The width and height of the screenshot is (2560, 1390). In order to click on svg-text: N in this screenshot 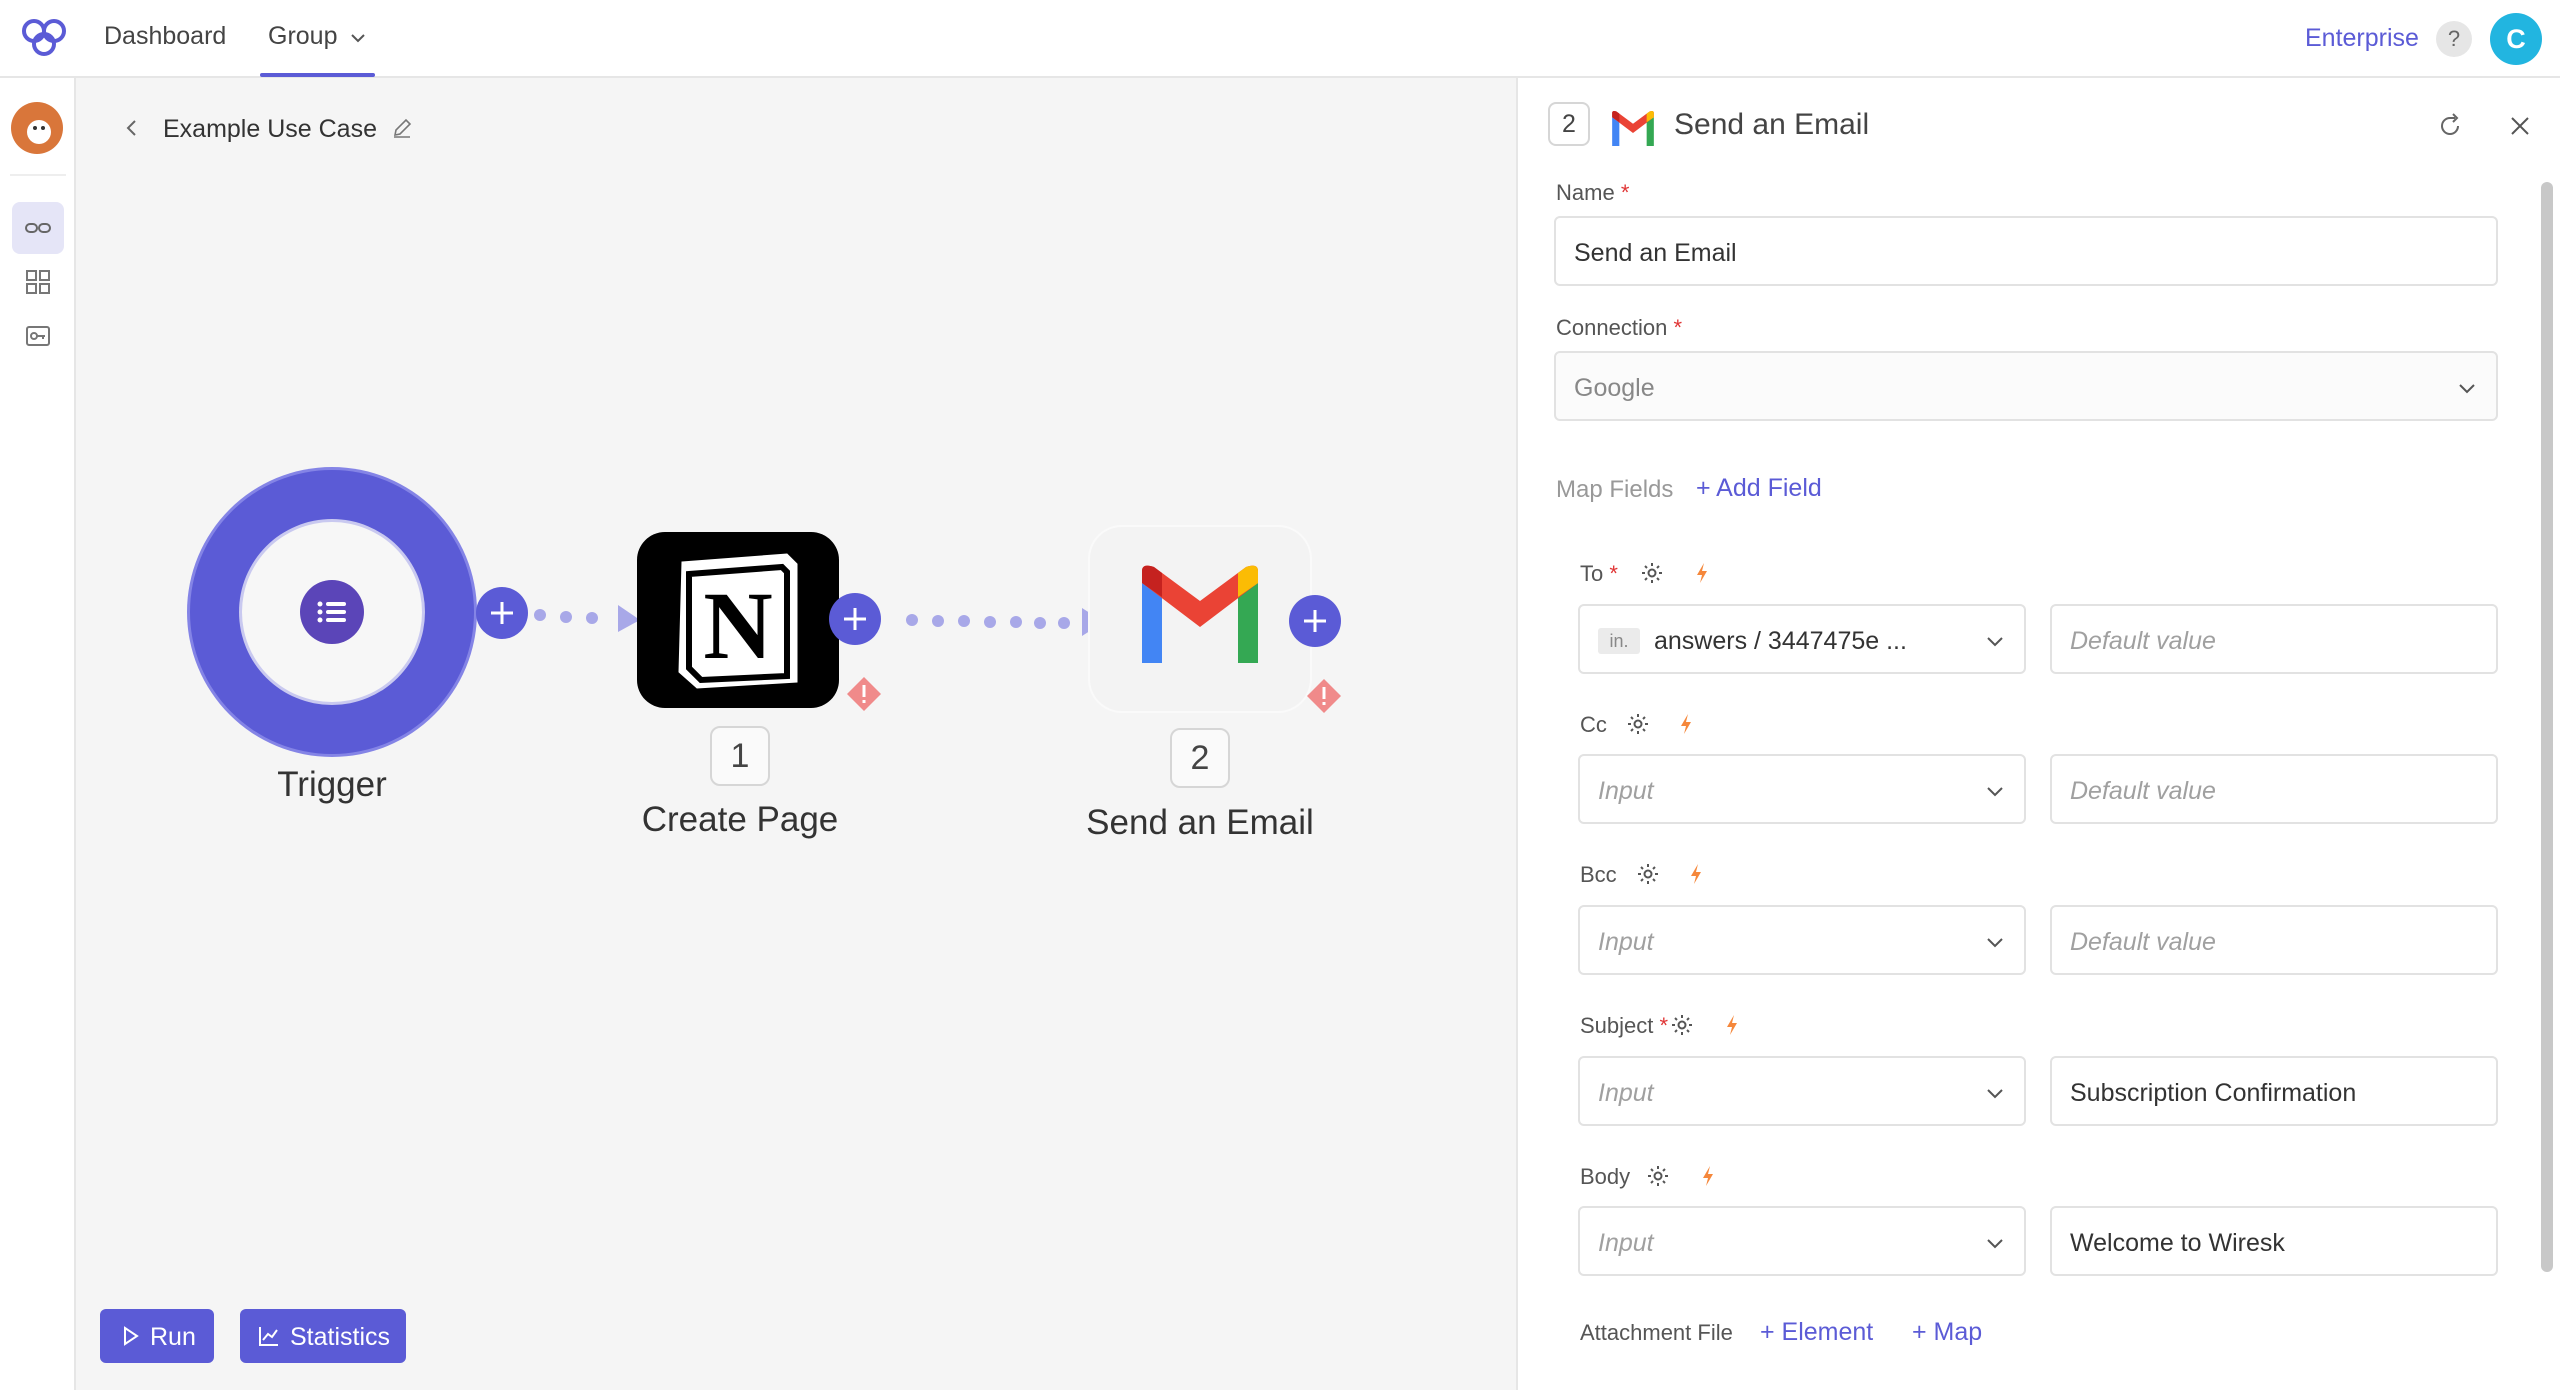, I will do `click(737, 625)`.